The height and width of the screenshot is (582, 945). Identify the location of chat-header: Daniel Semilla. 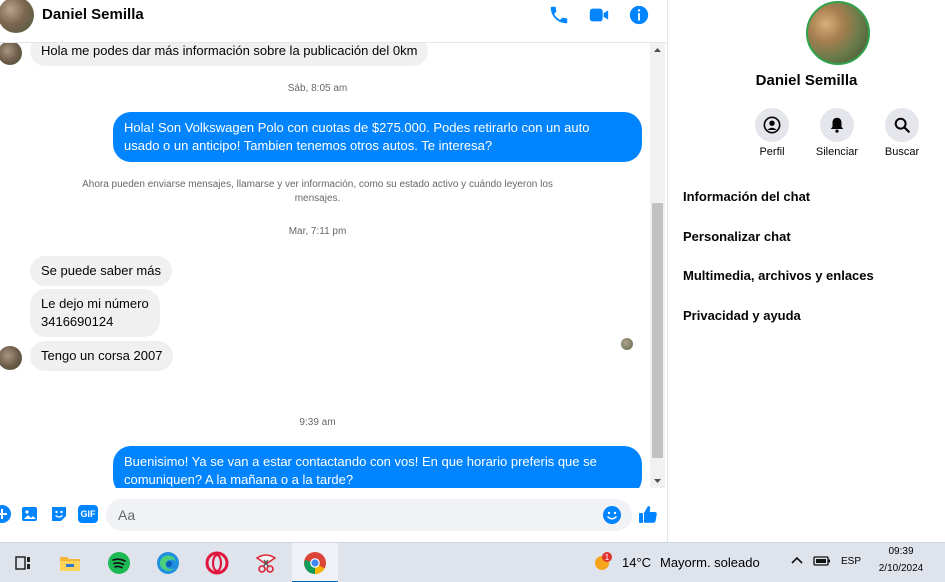
(333, 16).